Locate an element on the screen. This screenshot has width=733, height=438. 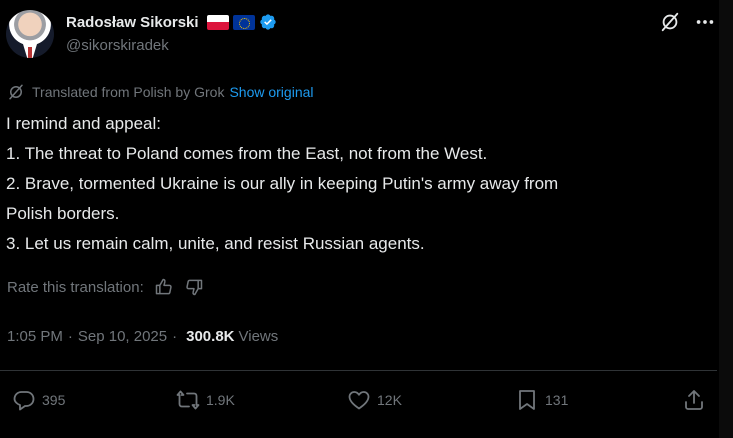
author-name-row: Radosław Sikorski is located at coordinates (171, 22).